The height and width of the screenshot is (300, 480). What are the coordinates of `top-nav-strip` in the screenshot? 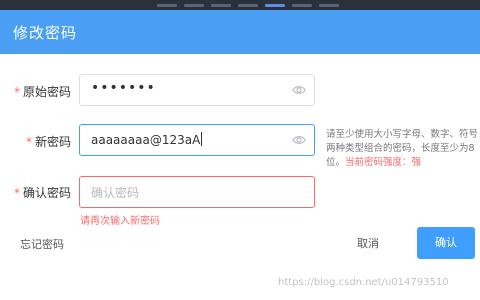 It's located at (240, 5).